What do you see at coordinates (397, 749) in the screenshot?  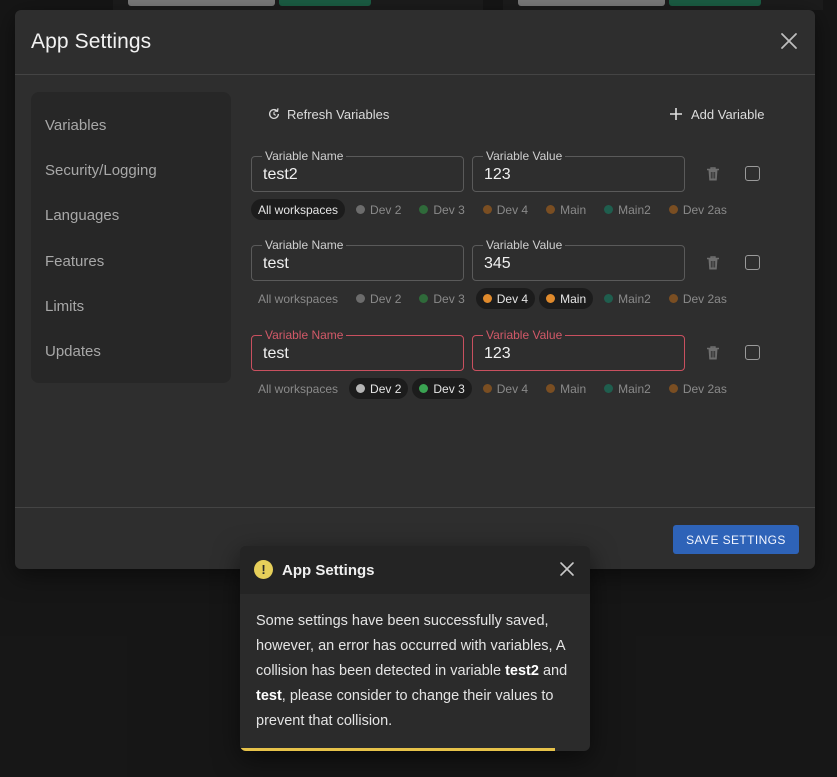 I see `toast-progress-bar` at bounding box center [397, 749].